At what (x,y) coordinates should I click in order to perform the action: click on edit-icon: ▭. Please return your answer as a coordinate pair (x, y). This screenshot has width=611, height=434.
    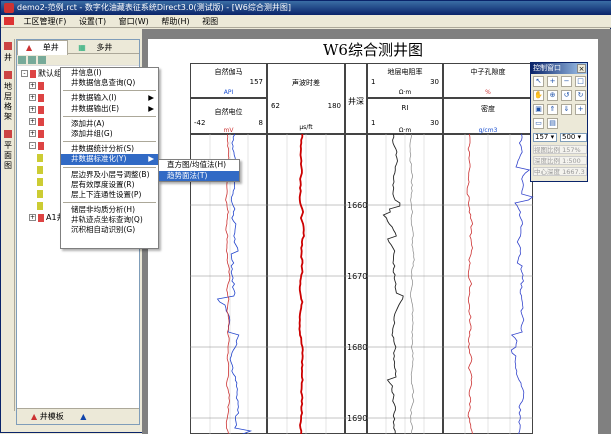
    Looking at the image, I should click on (538, 123).